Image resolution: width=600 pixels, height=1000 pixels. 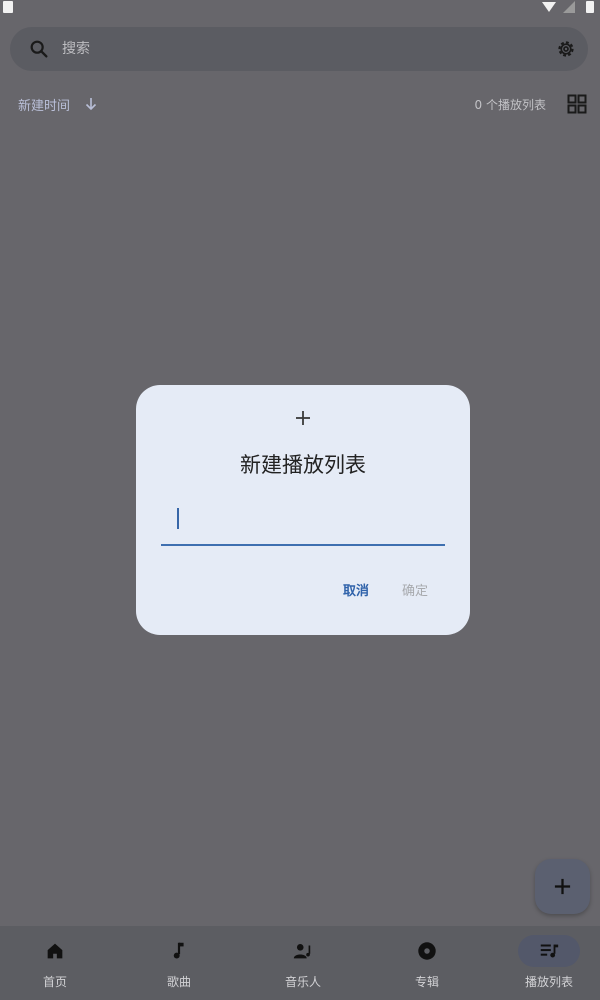 I want to click on nav-label-playlists: 播放列表, so click(x=548, y=982).